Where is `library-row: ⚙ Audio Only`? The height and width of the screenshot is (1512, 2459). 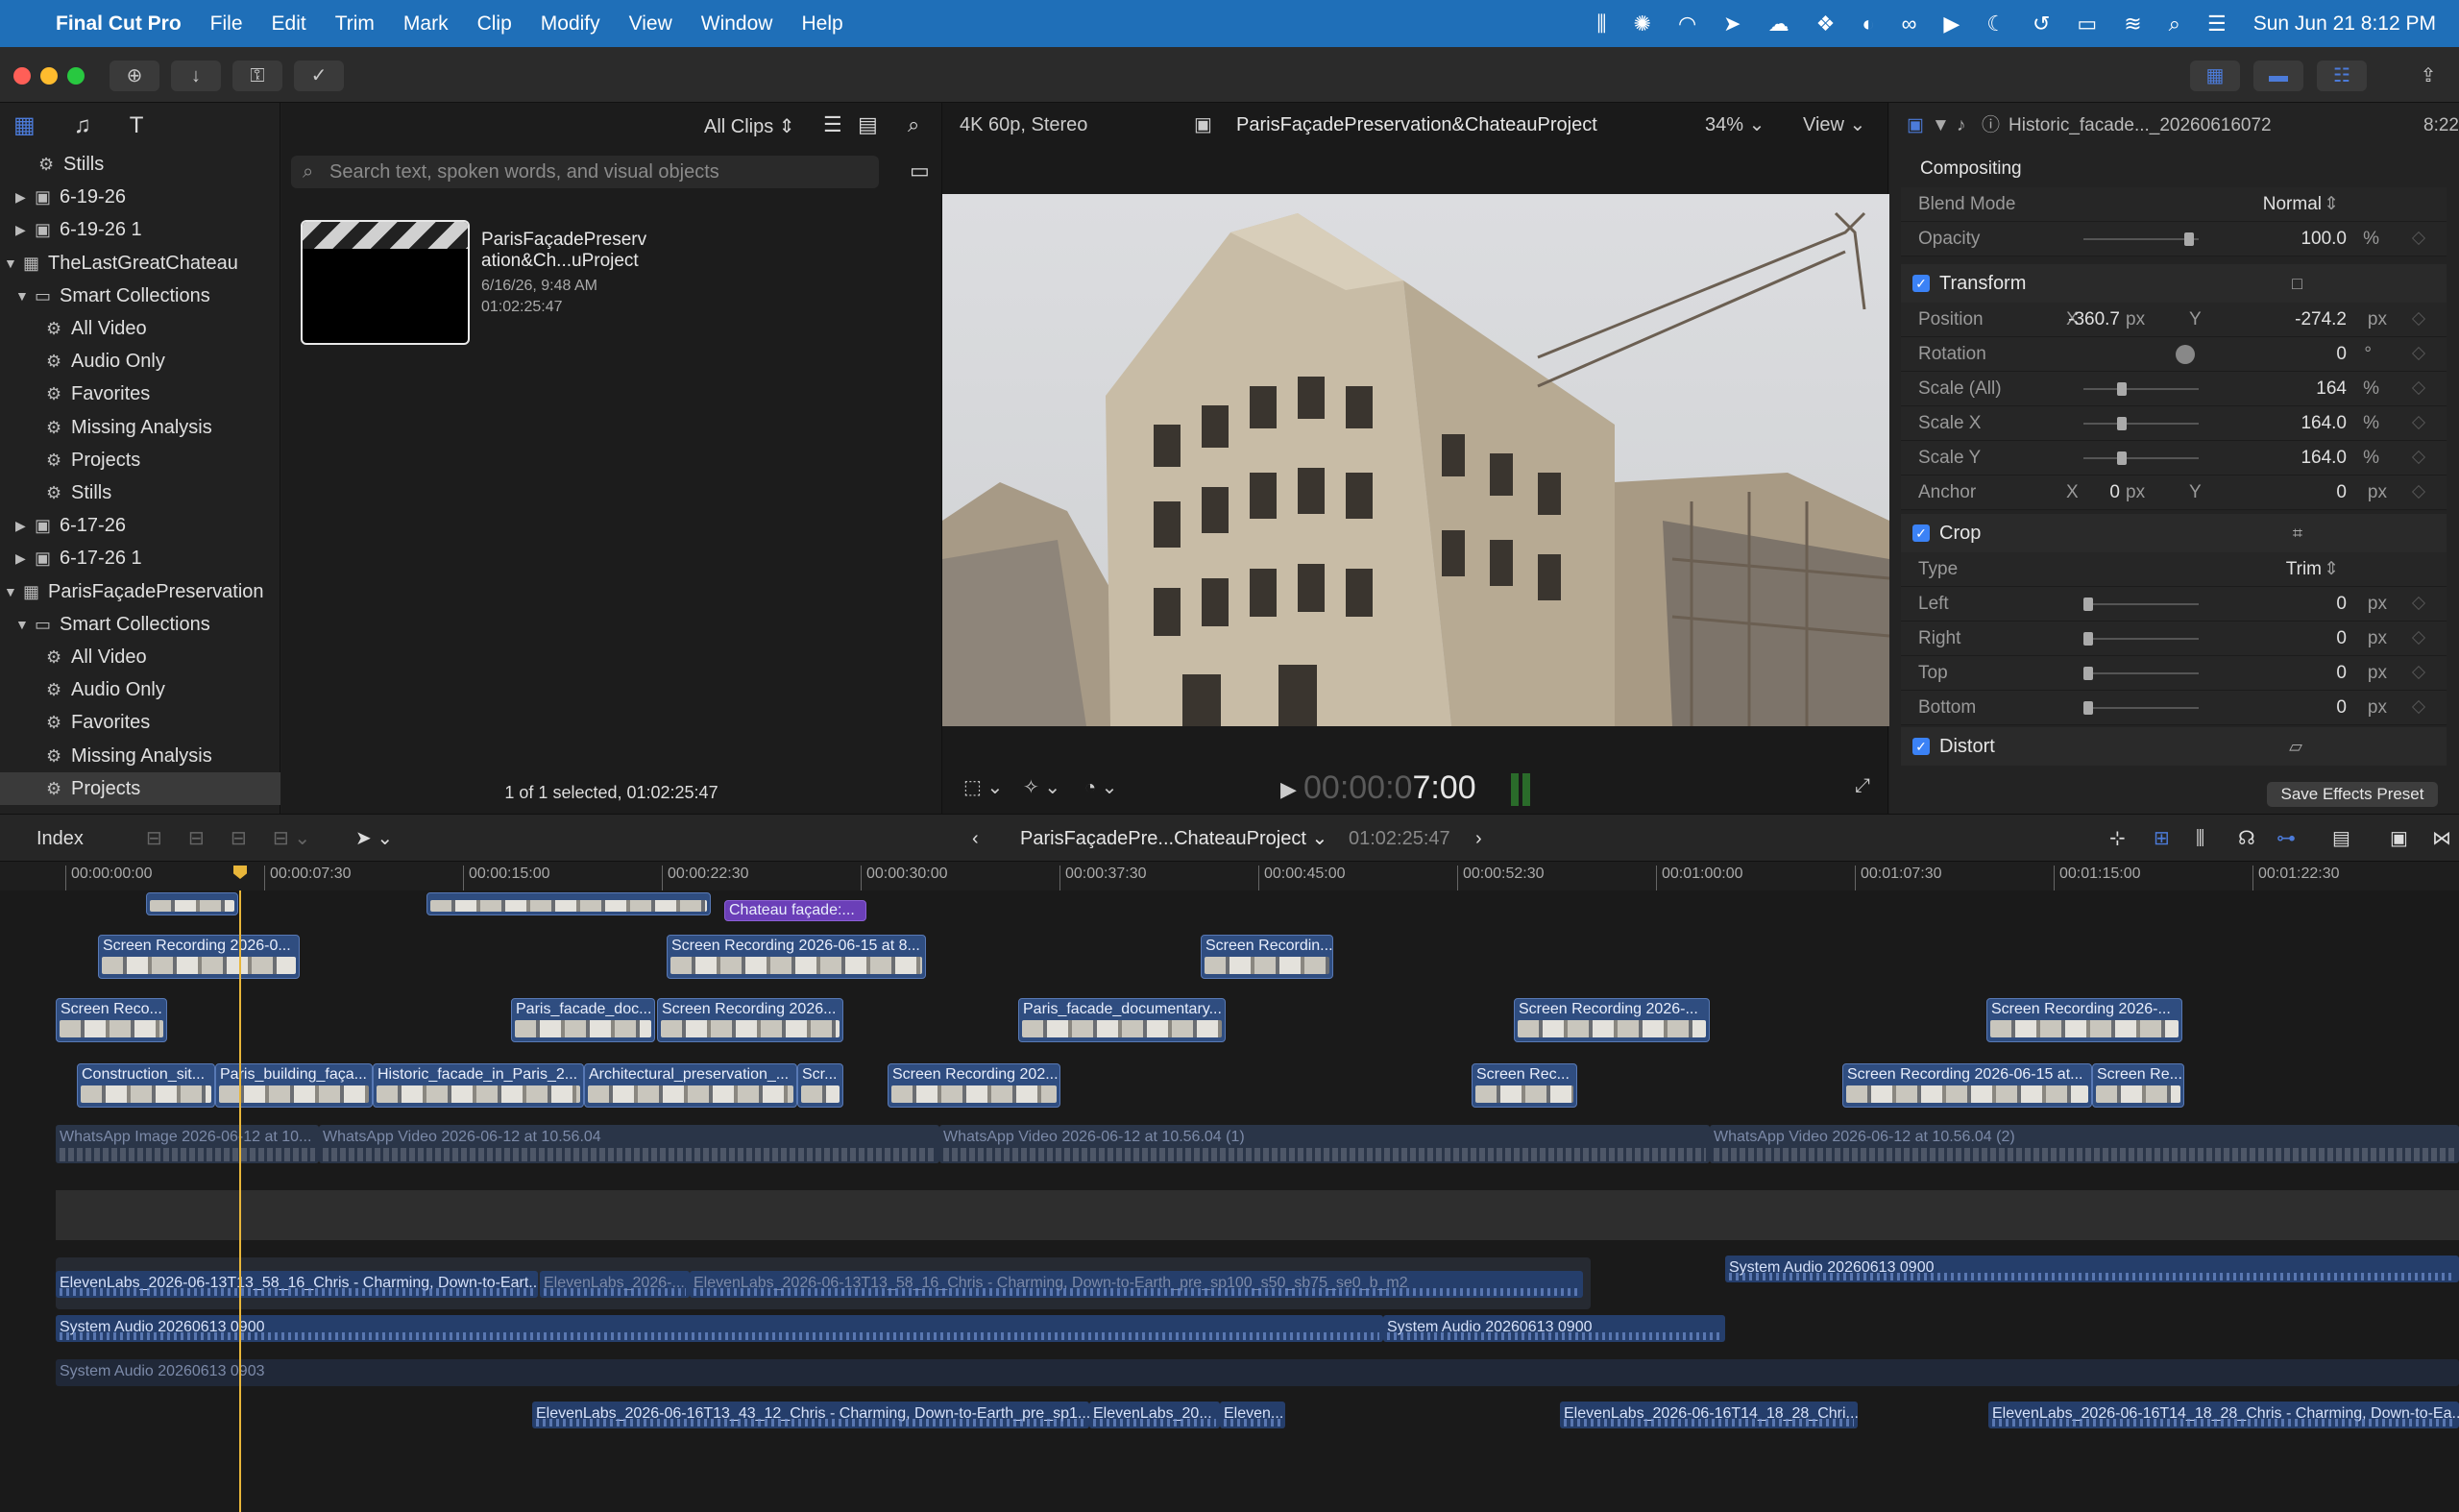
library-row: ⚙ Audio Only is located at coordinates (140, 361).